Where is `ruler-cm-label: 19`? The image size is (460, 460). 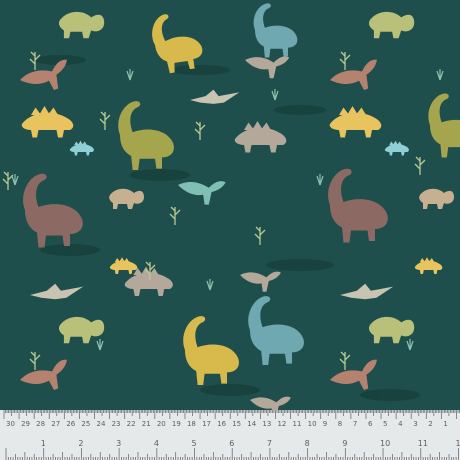 ruler-cm-label: 19 is located at coordinates (176, 424).